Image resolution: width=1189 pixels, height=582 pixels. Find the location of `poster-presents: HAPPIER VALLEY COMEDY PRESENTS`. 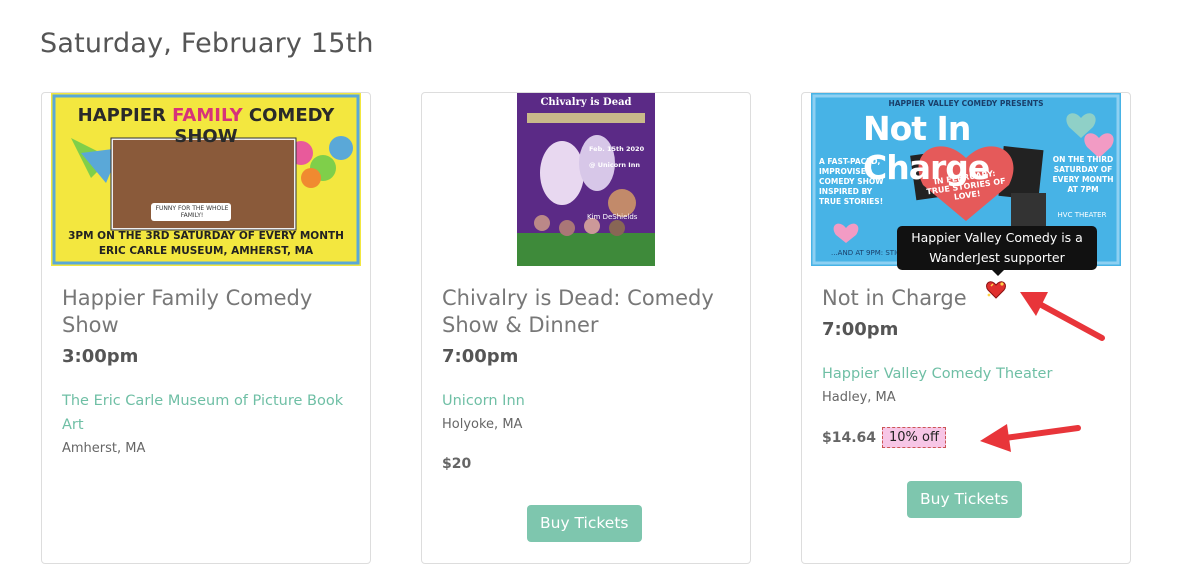

poster-presents: HAPPIER VALLEY COMEDY PRESENTS is located at coordinates (966, 103).